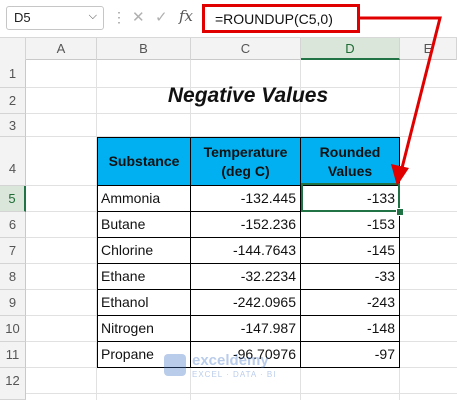 The image size is (457, 400). What do you see at coordinates (13, 125) in the screenshot?
I see `row-header-3: 3` at bounding box center [13, 125].